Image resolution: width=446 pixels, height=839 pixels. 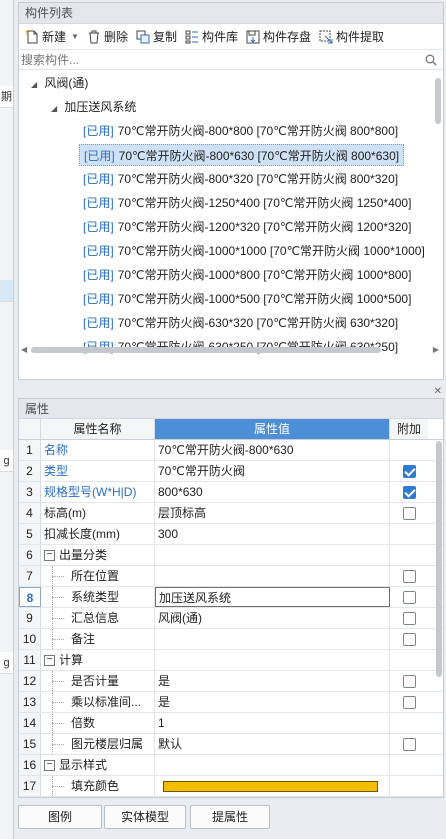 What do you see at coordinates (59, 83) in the screenshot?
I see `tree-root: ◢ 风阀(通)` at bounding box center [59, 83].